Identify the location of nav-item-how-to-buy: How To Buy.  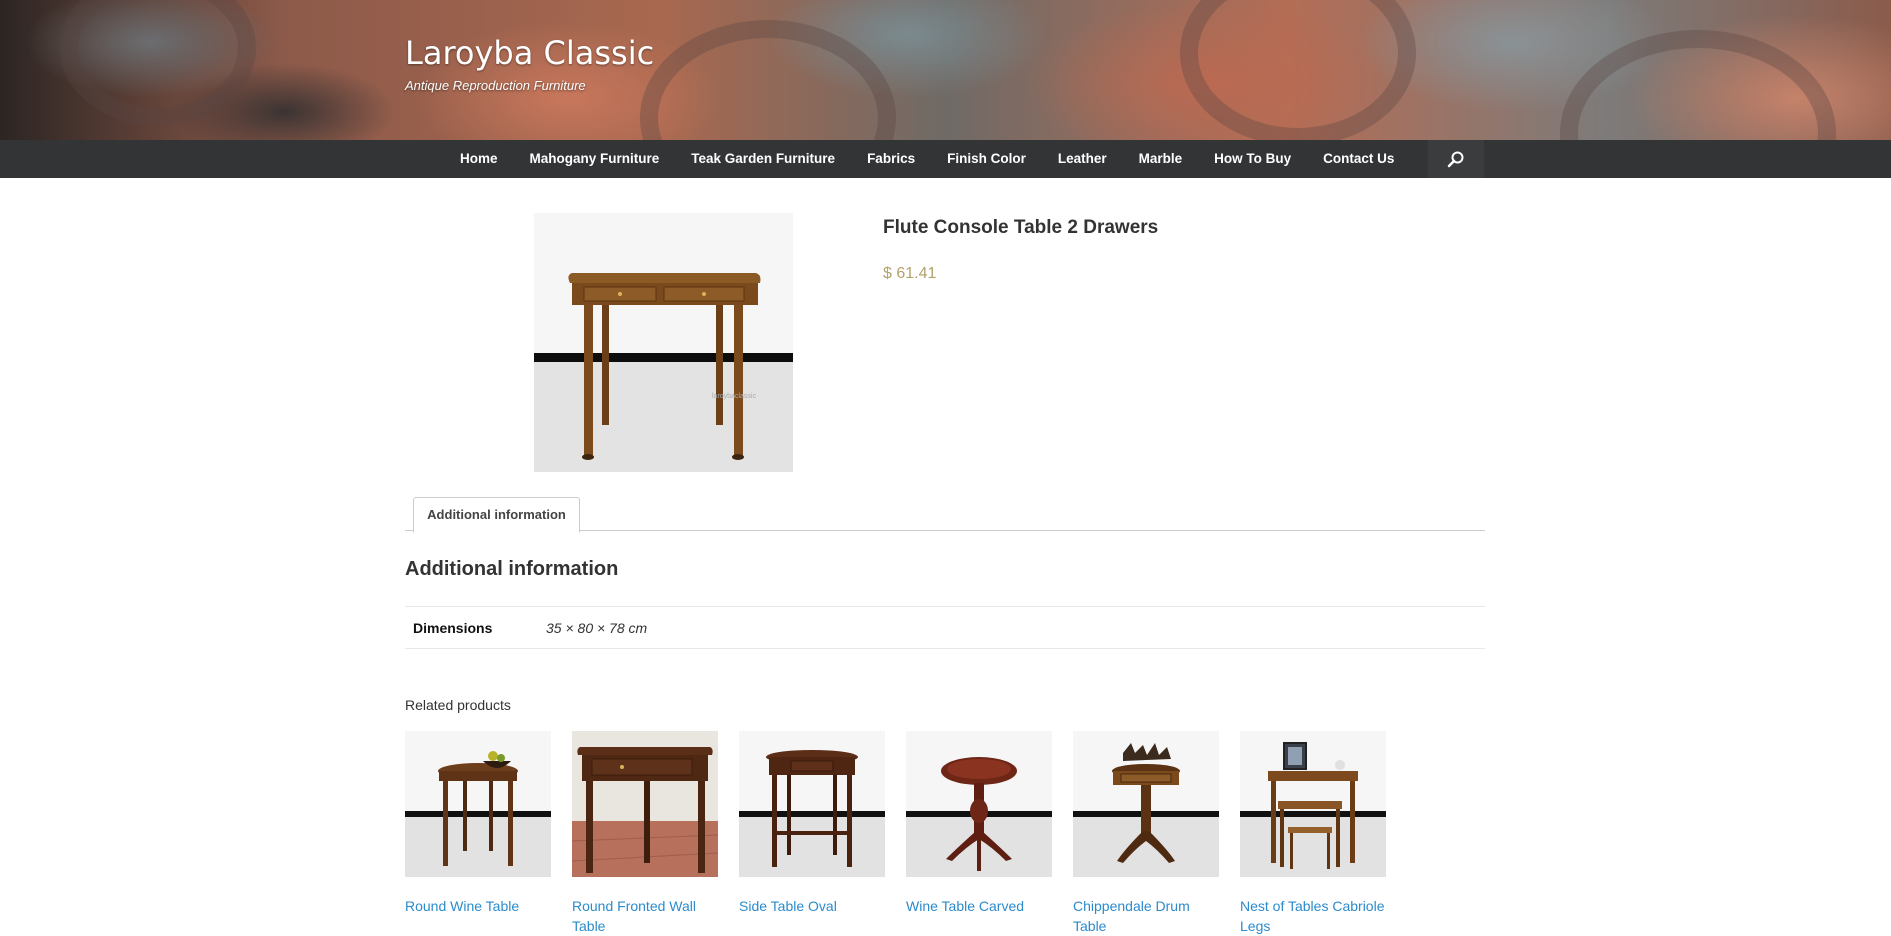
(1252, 159).